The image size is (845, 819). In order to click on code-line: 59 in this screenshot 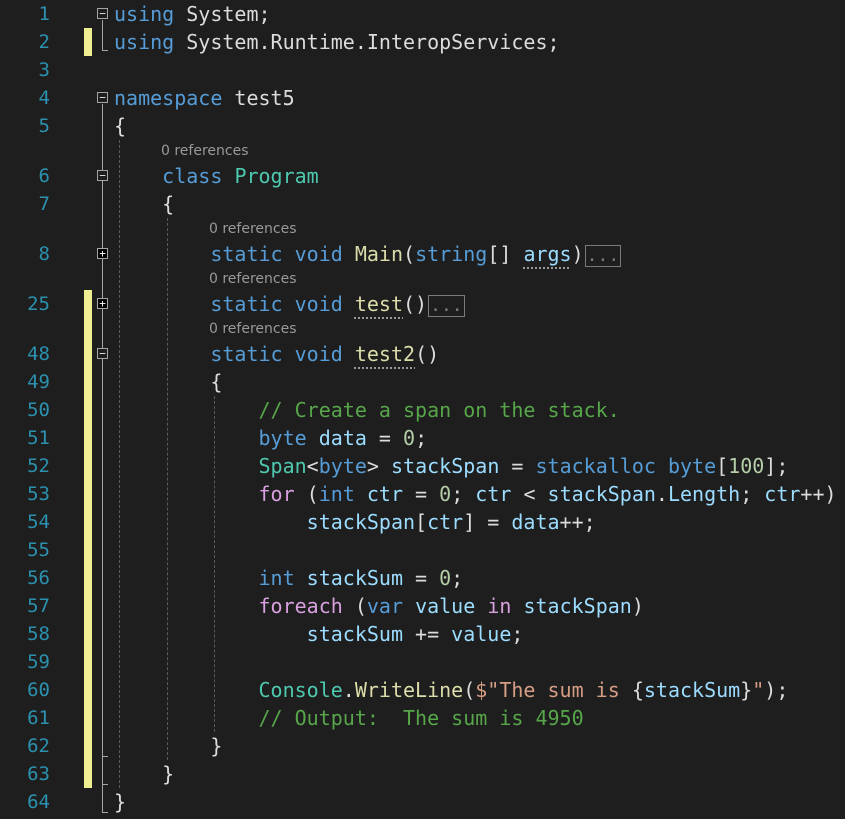, I will do `click(422, 662)`.